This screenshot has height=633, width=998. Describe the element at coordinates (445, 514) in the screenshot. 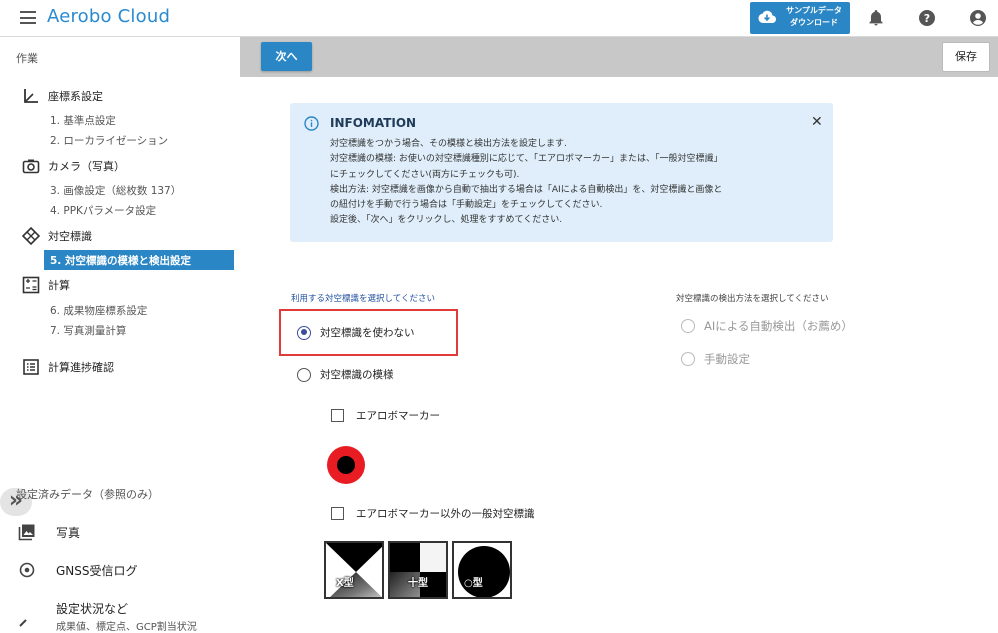

I see `checkbox-label: エアロボマーカー以外の一般対空標識` at that location.